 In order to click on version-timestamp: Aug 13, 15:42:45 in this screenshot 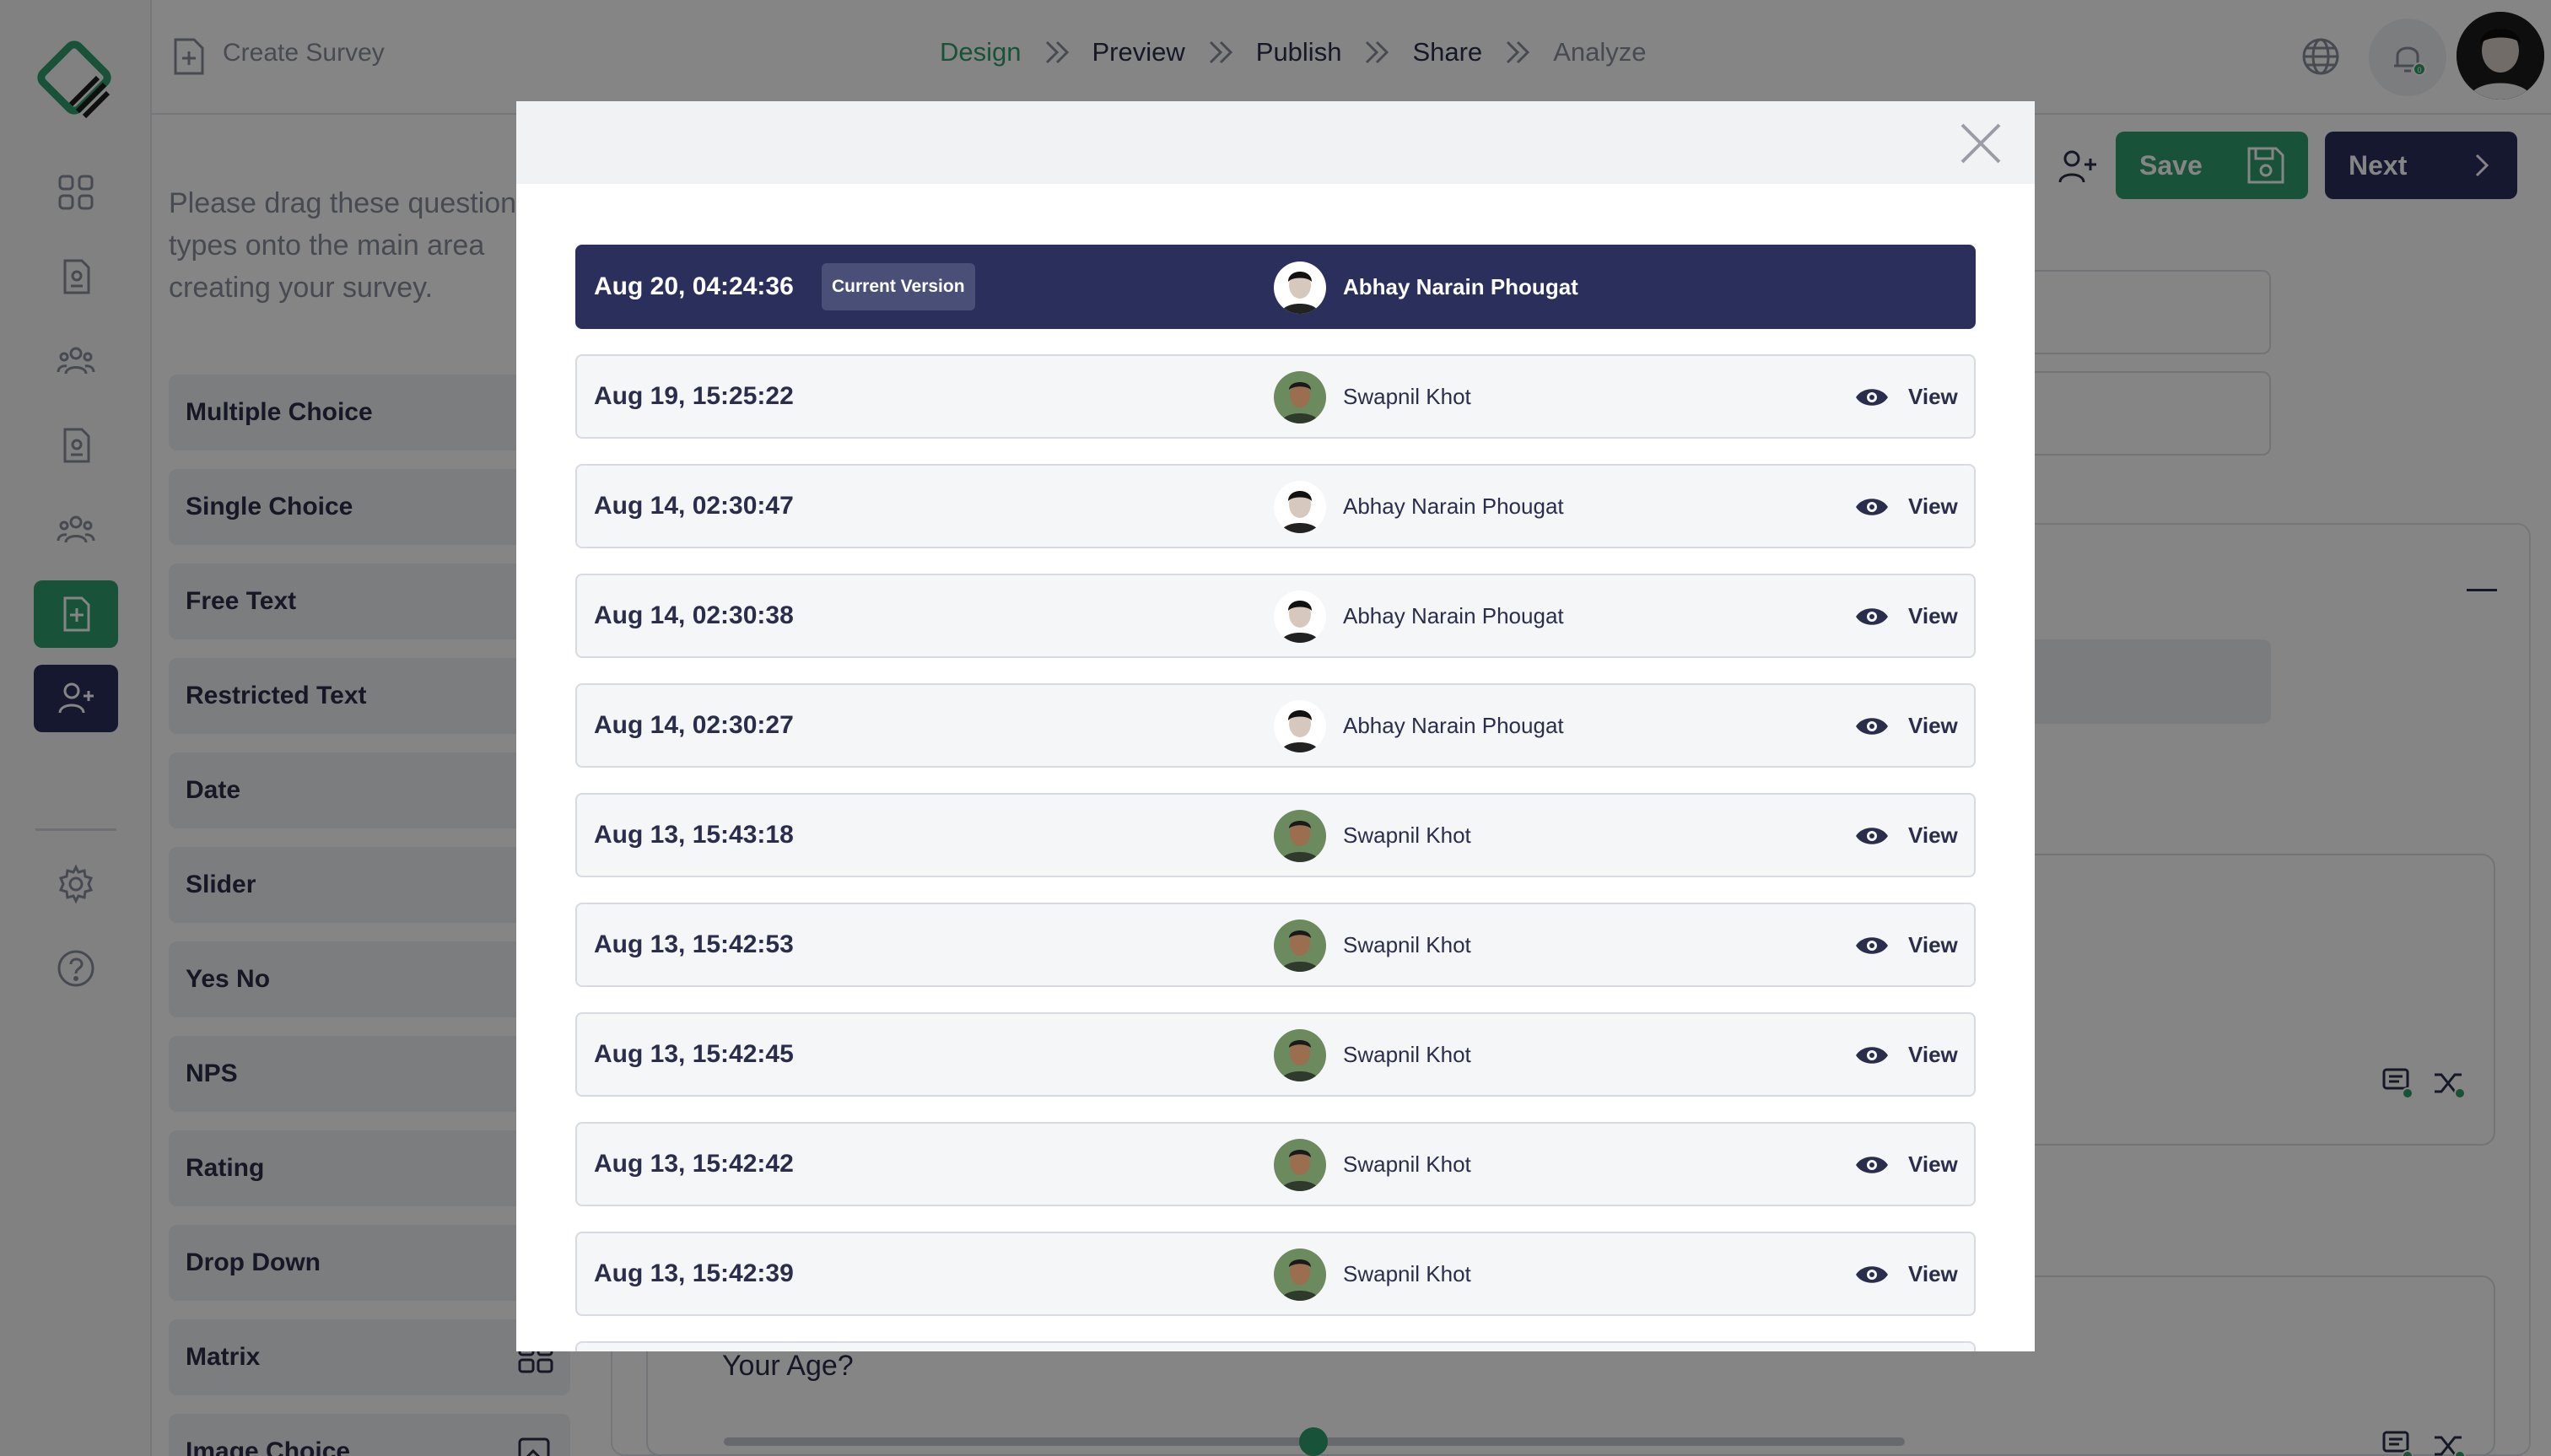, I will do `click(694, 1054)`.